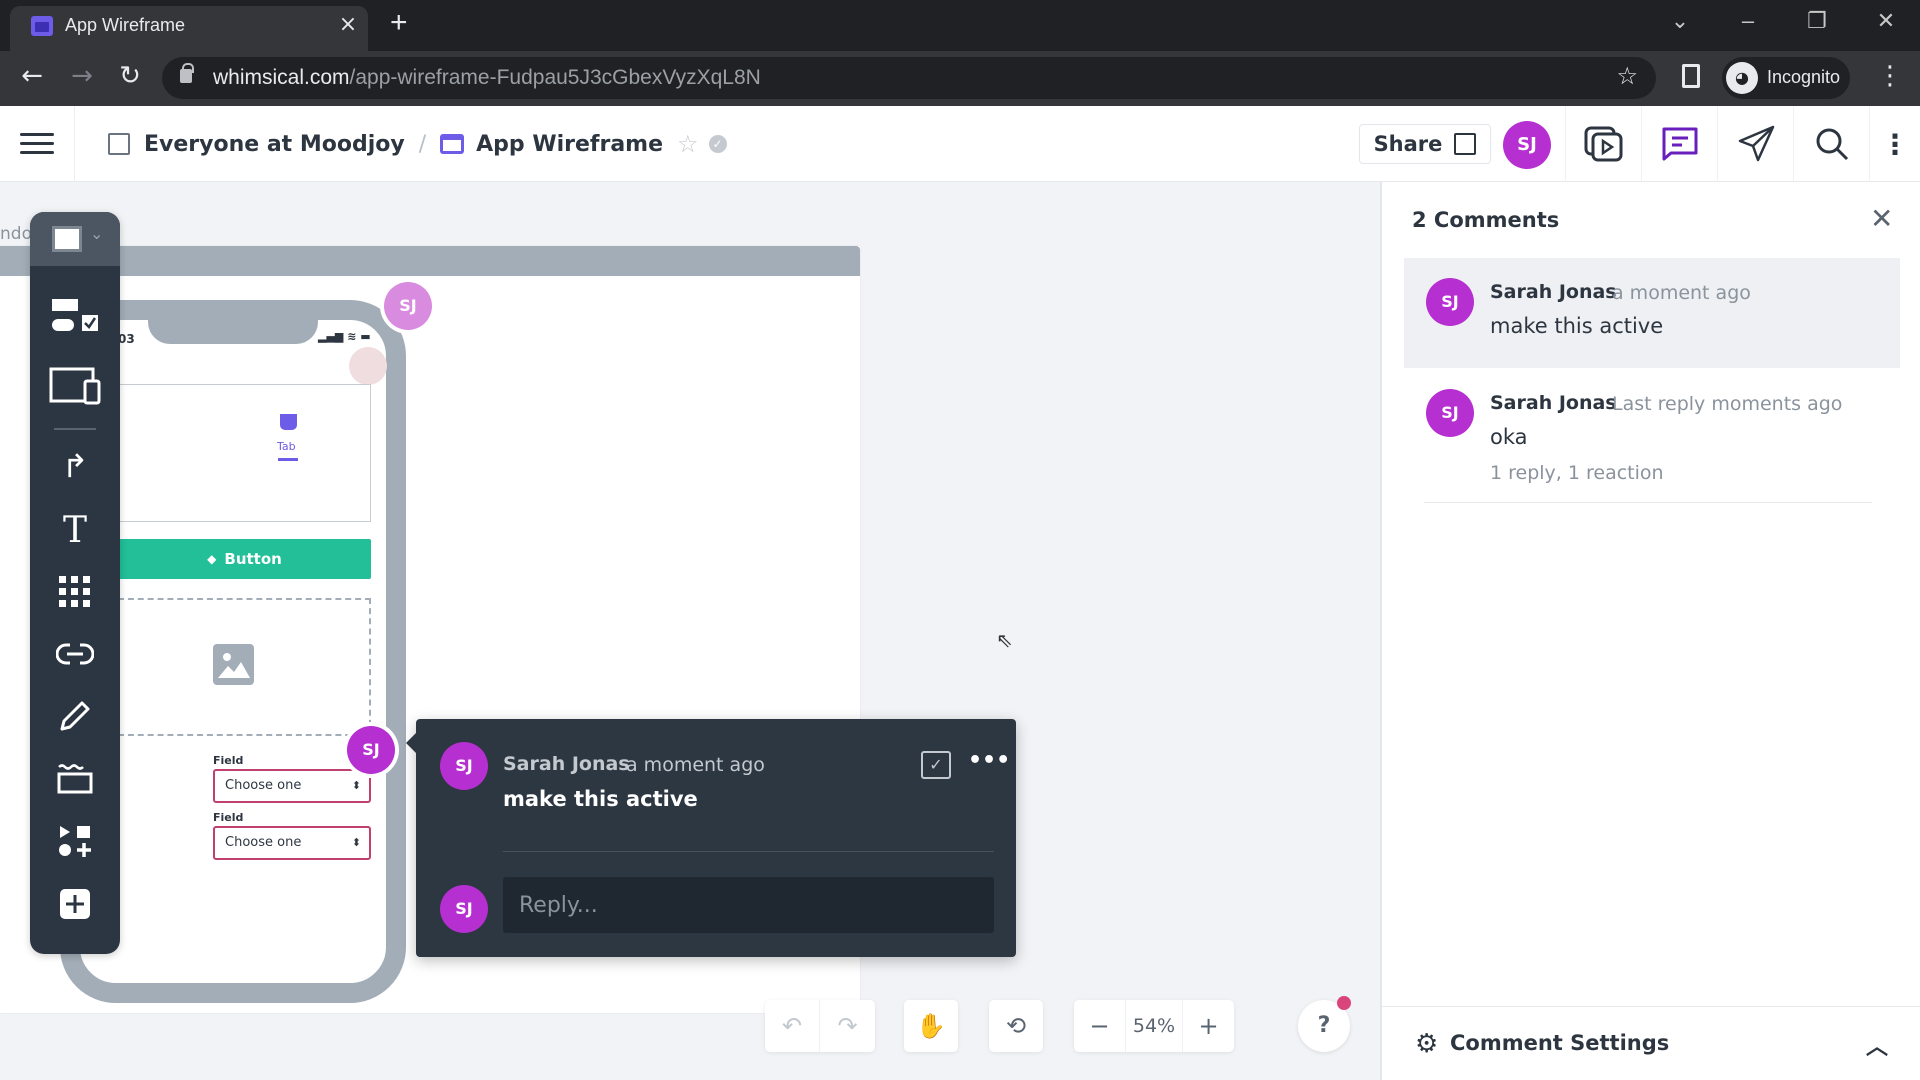  I want to click on comment-text: make this active, so click(1577, 326).